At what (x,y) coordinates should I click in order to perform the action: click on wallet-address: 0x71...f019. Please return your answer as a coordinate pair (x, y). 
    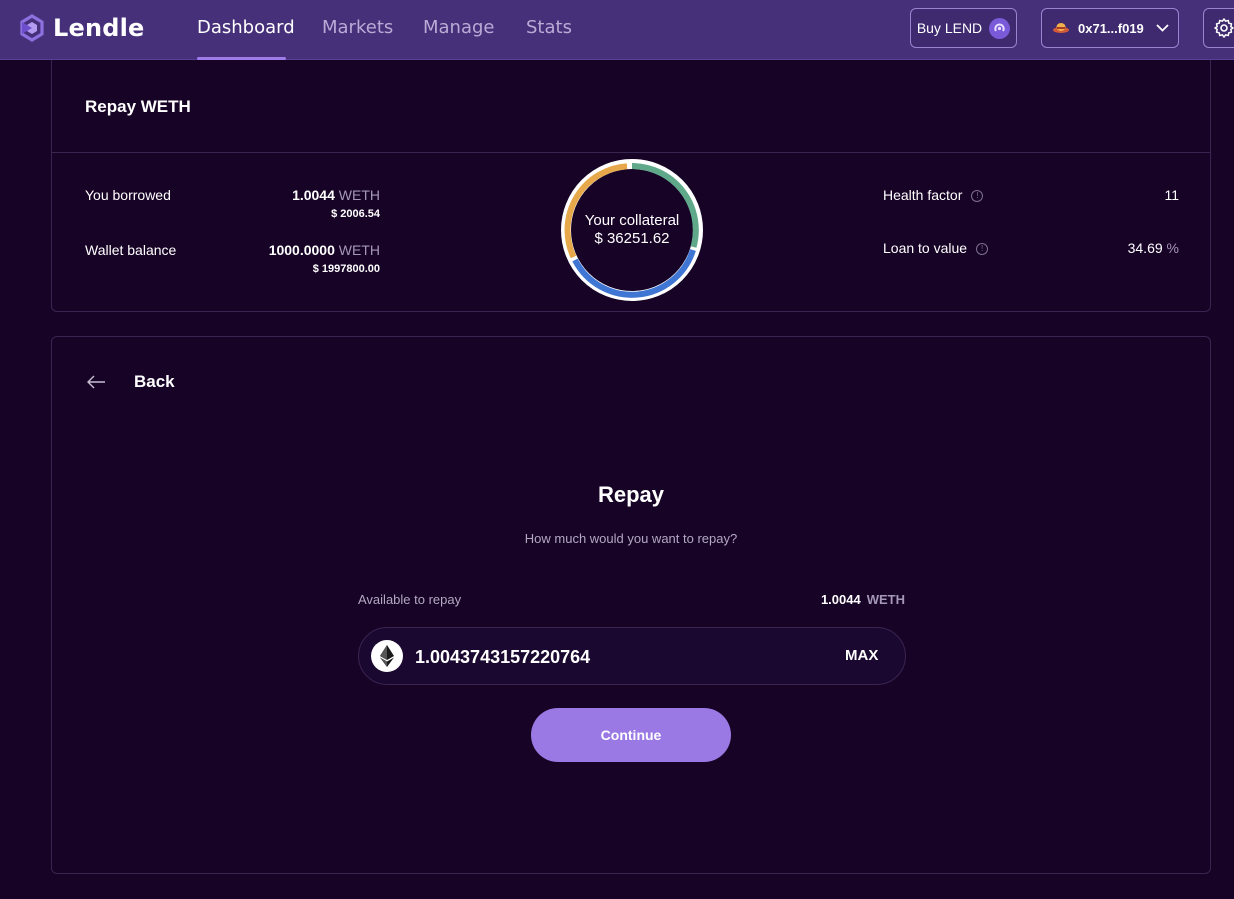
    Looking at the image, I should click on (1111, 28).